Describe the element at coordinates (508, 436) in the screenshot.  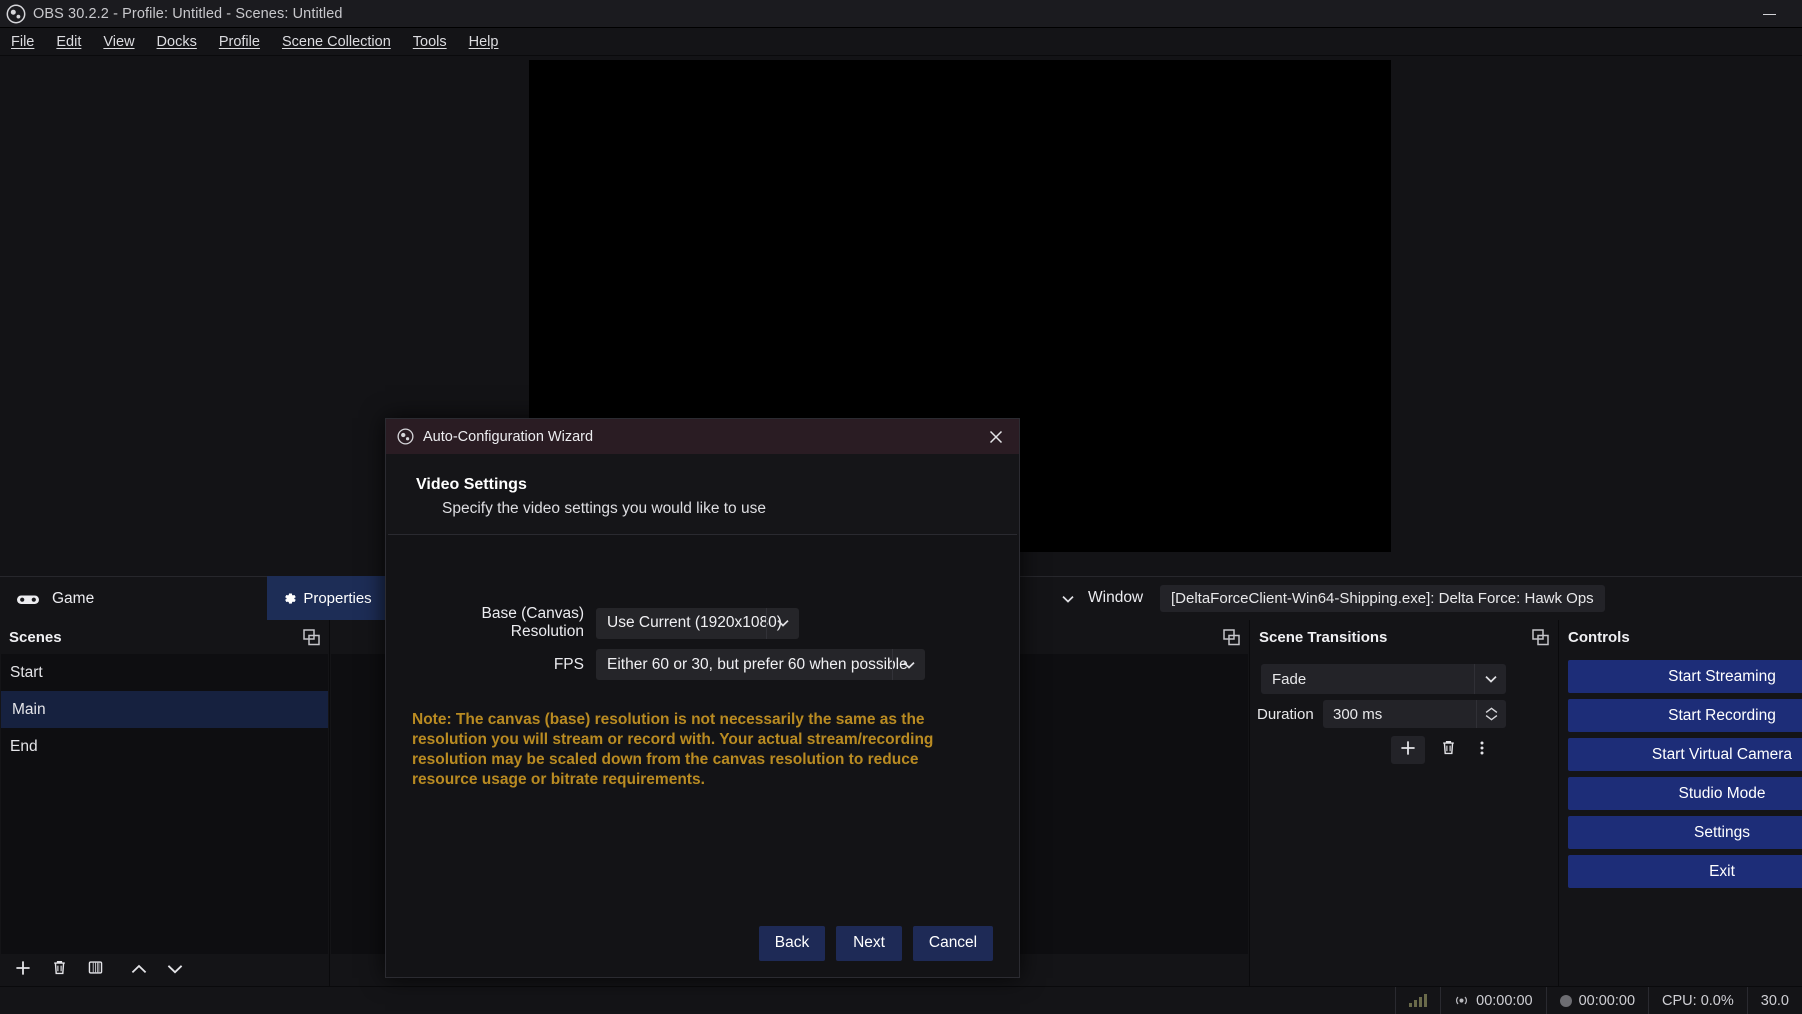
I see `dialog-title: Auto-Configuration Wizard` at that location.